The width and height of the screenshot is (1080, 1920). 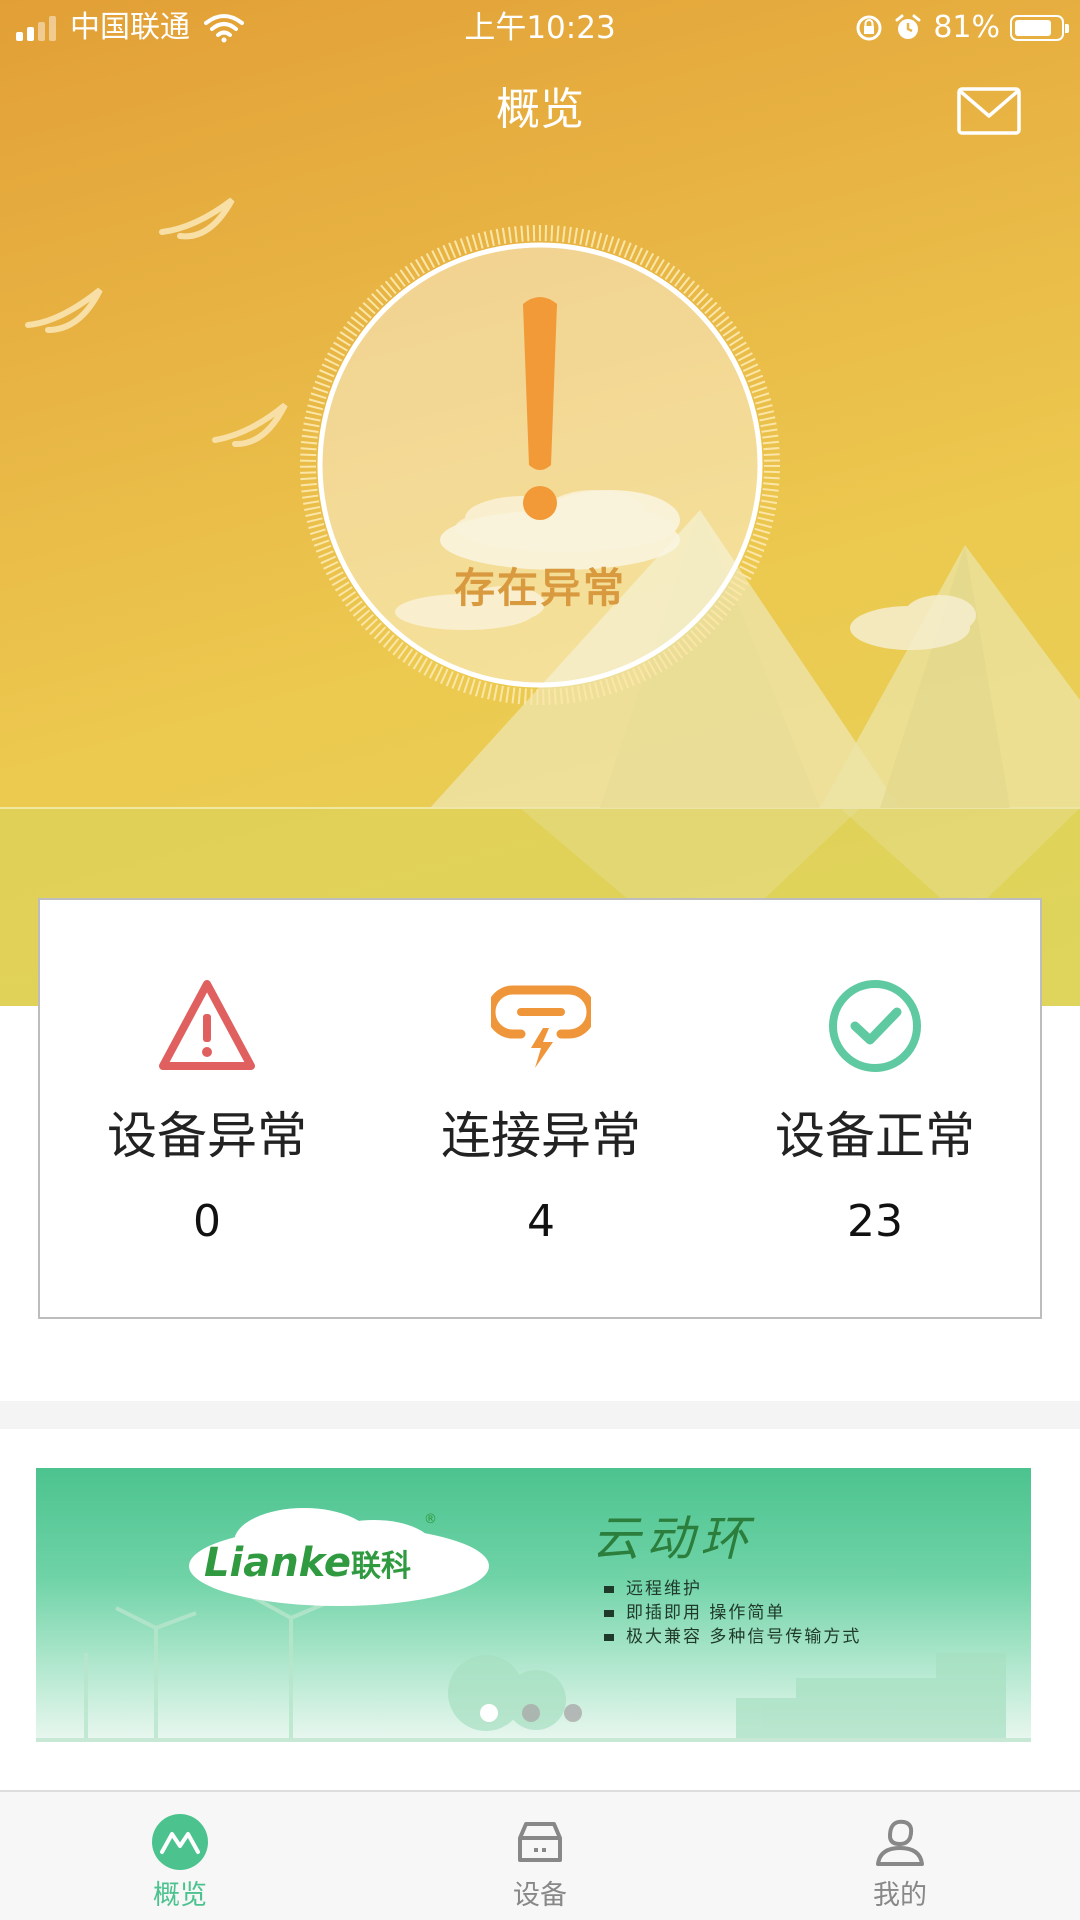 I want to click on check-circle-icon, so click(x=875, y=1026).